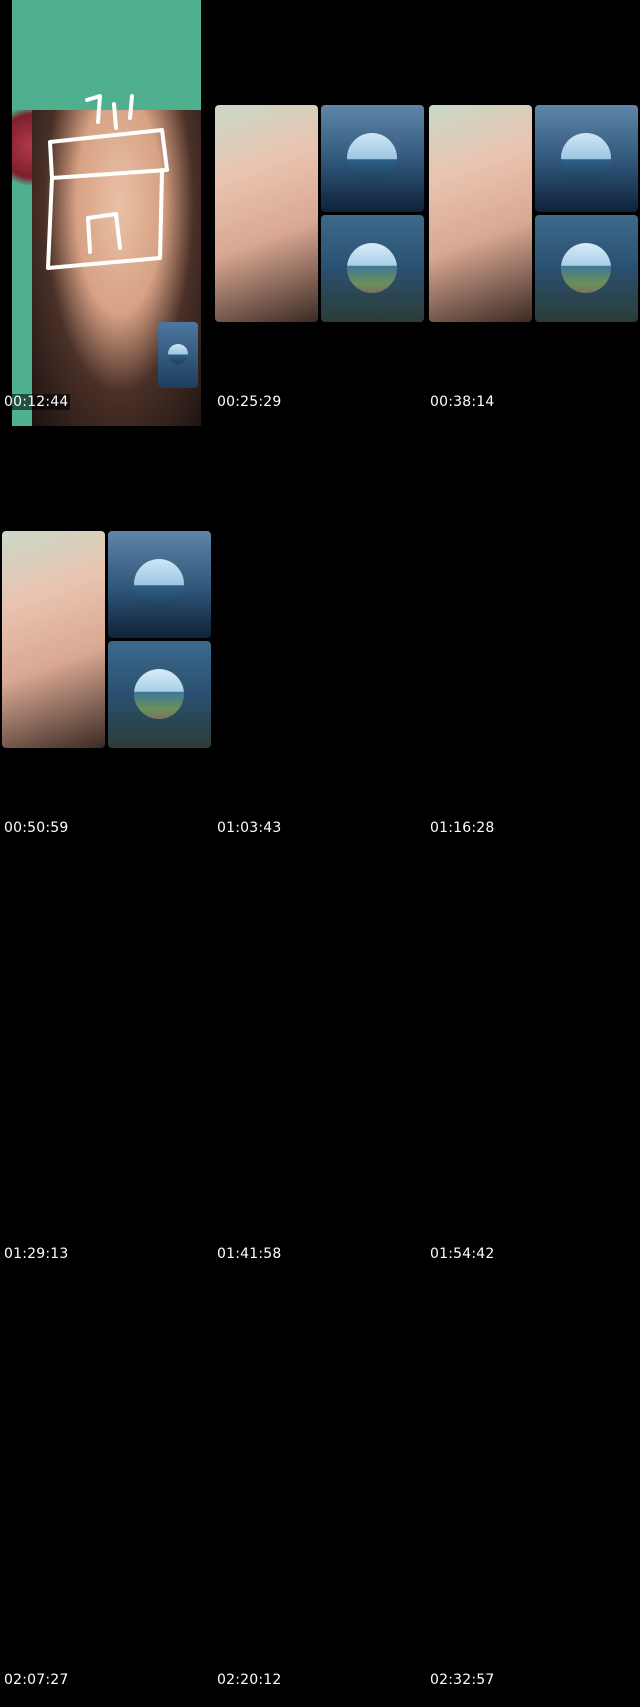 Image resolution: width=640 pixels, height=1707 pixels. What do you see at coordinates (249, 1254) in the screenshot?
I see `timestamp-label: 01:41:58` at bounding box center [249, 1254].